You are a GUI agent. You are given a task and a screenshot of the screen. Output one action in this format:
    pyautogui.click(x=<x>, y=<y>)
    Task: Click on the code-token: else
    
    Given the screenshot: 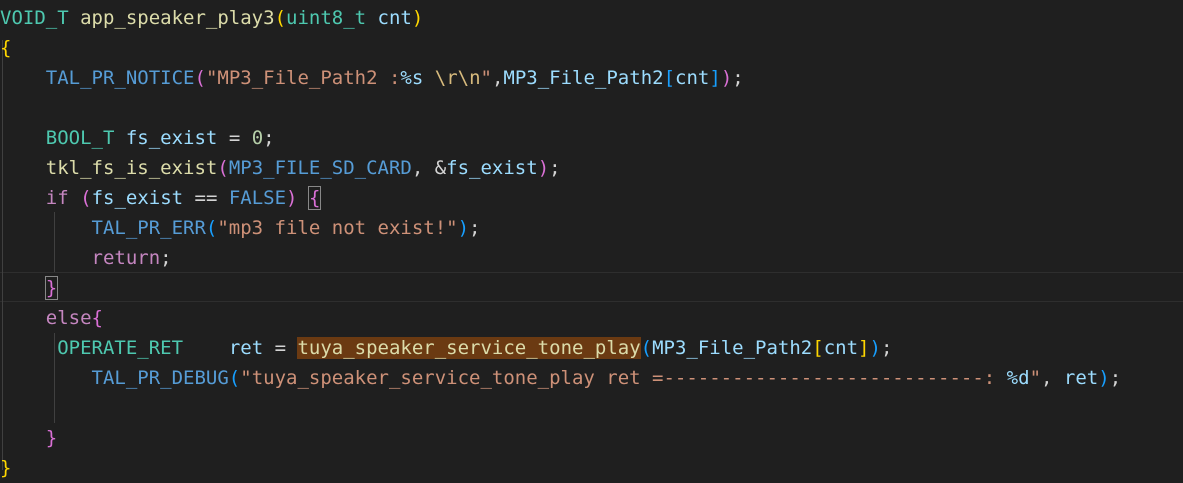 What is the action you would take?
    pyautogui.click(x=68, y=318)
    